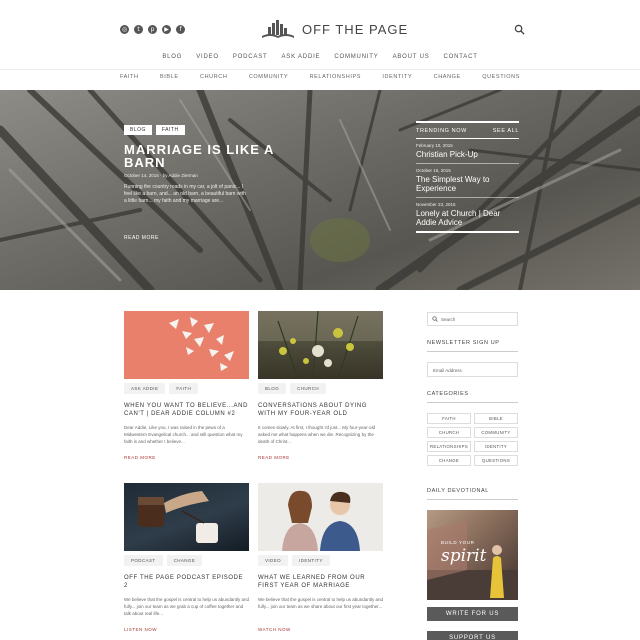 The image size is (640, 640). Describe the element at coordinates (472, 346) in the screenshot. I see `newsletter-label: NEWSLETTER SIGN UP` at that location.